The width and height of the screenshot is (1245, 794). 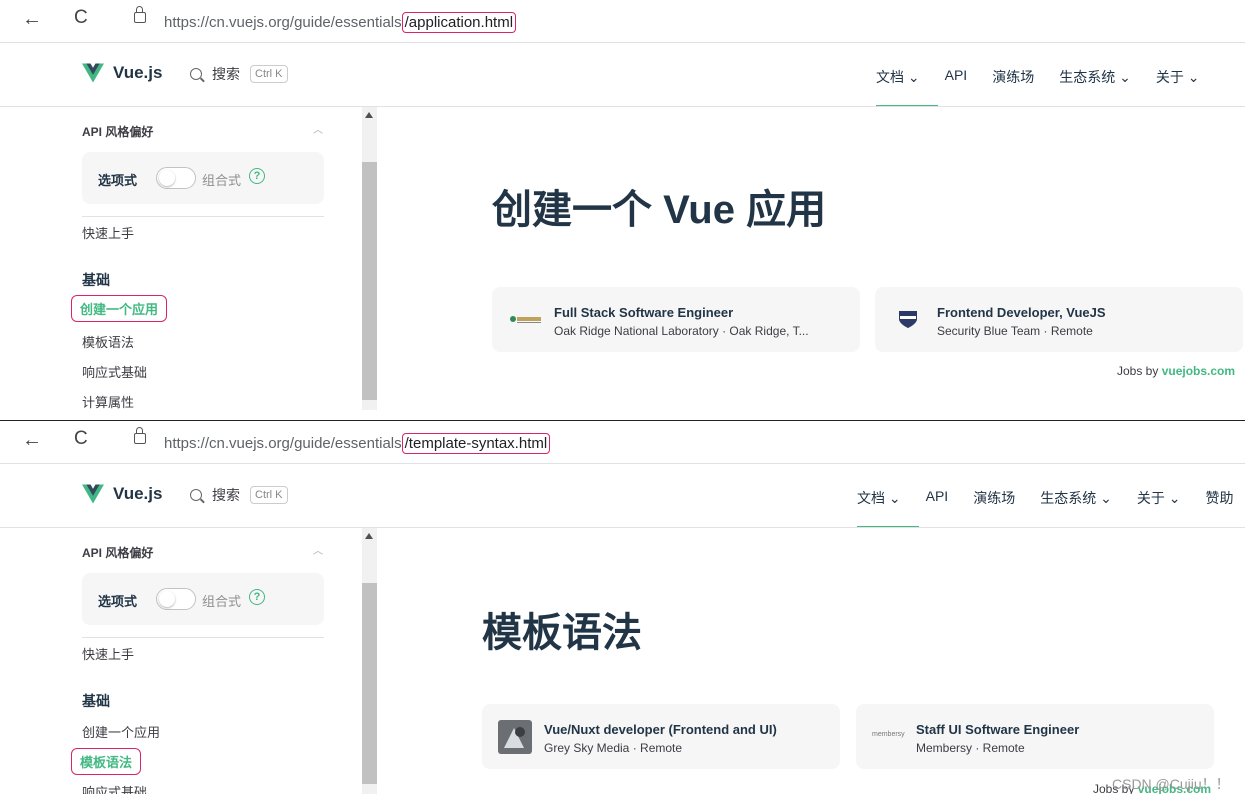 I want to click on jobs-prefix: Jobs by, so click(x=1139, y=371).